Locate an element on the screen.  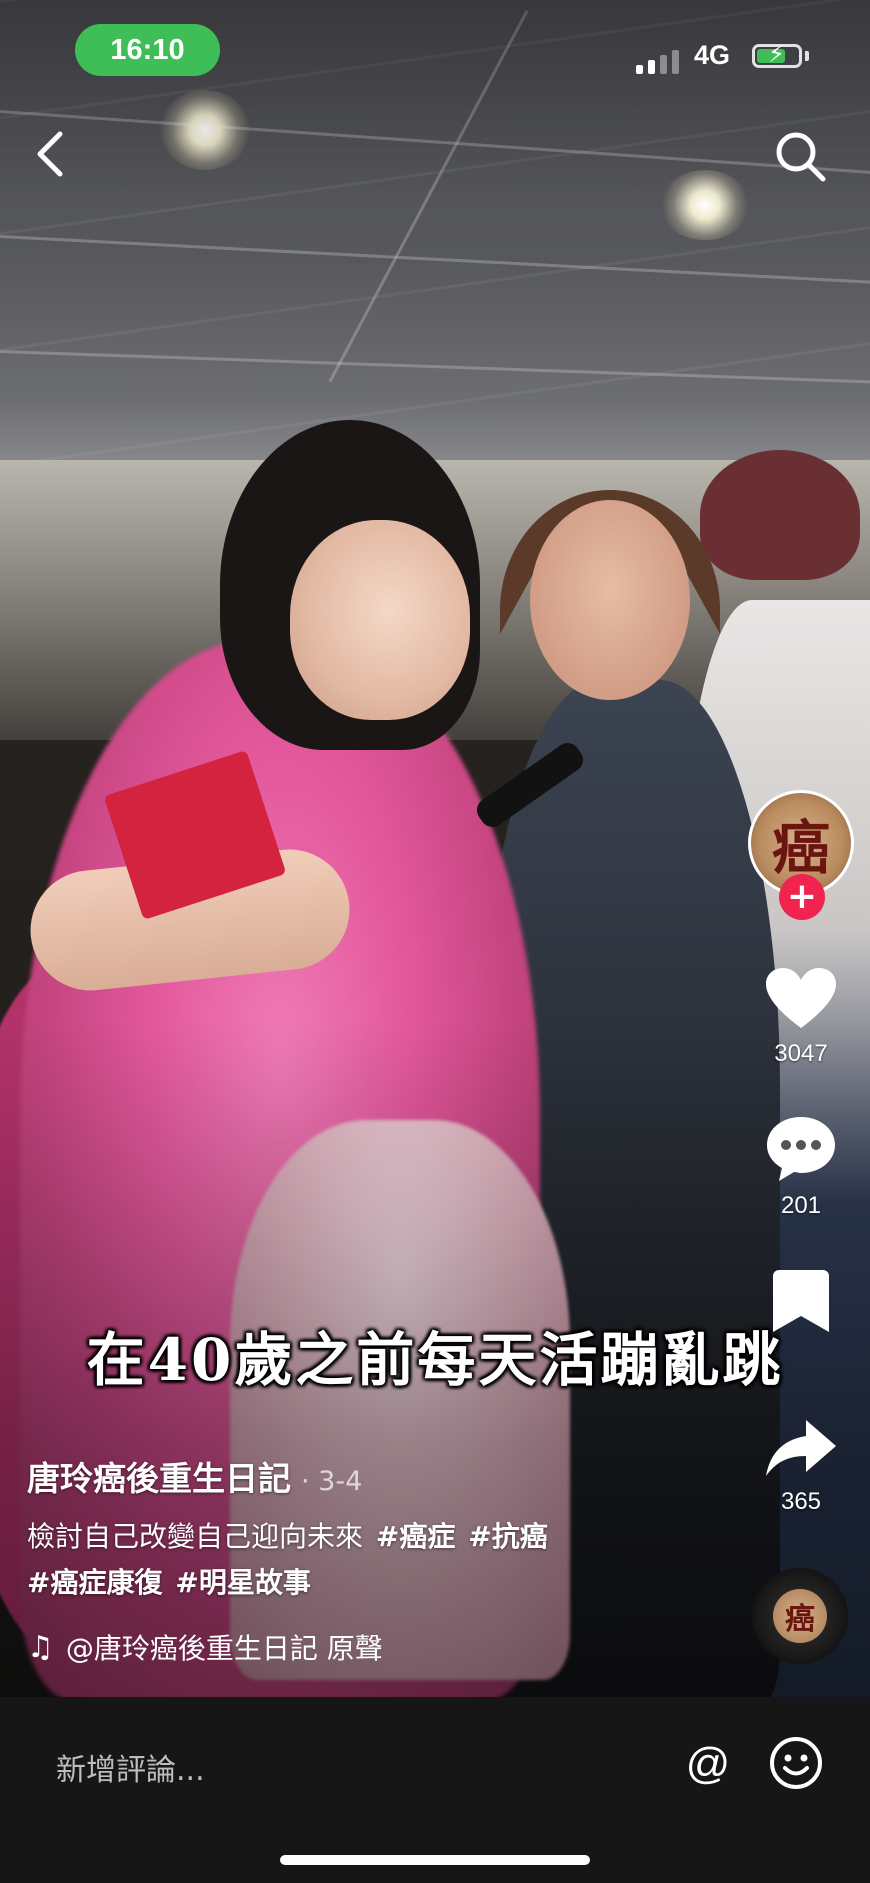
emoji-button is located at coordinates (796, 1763).